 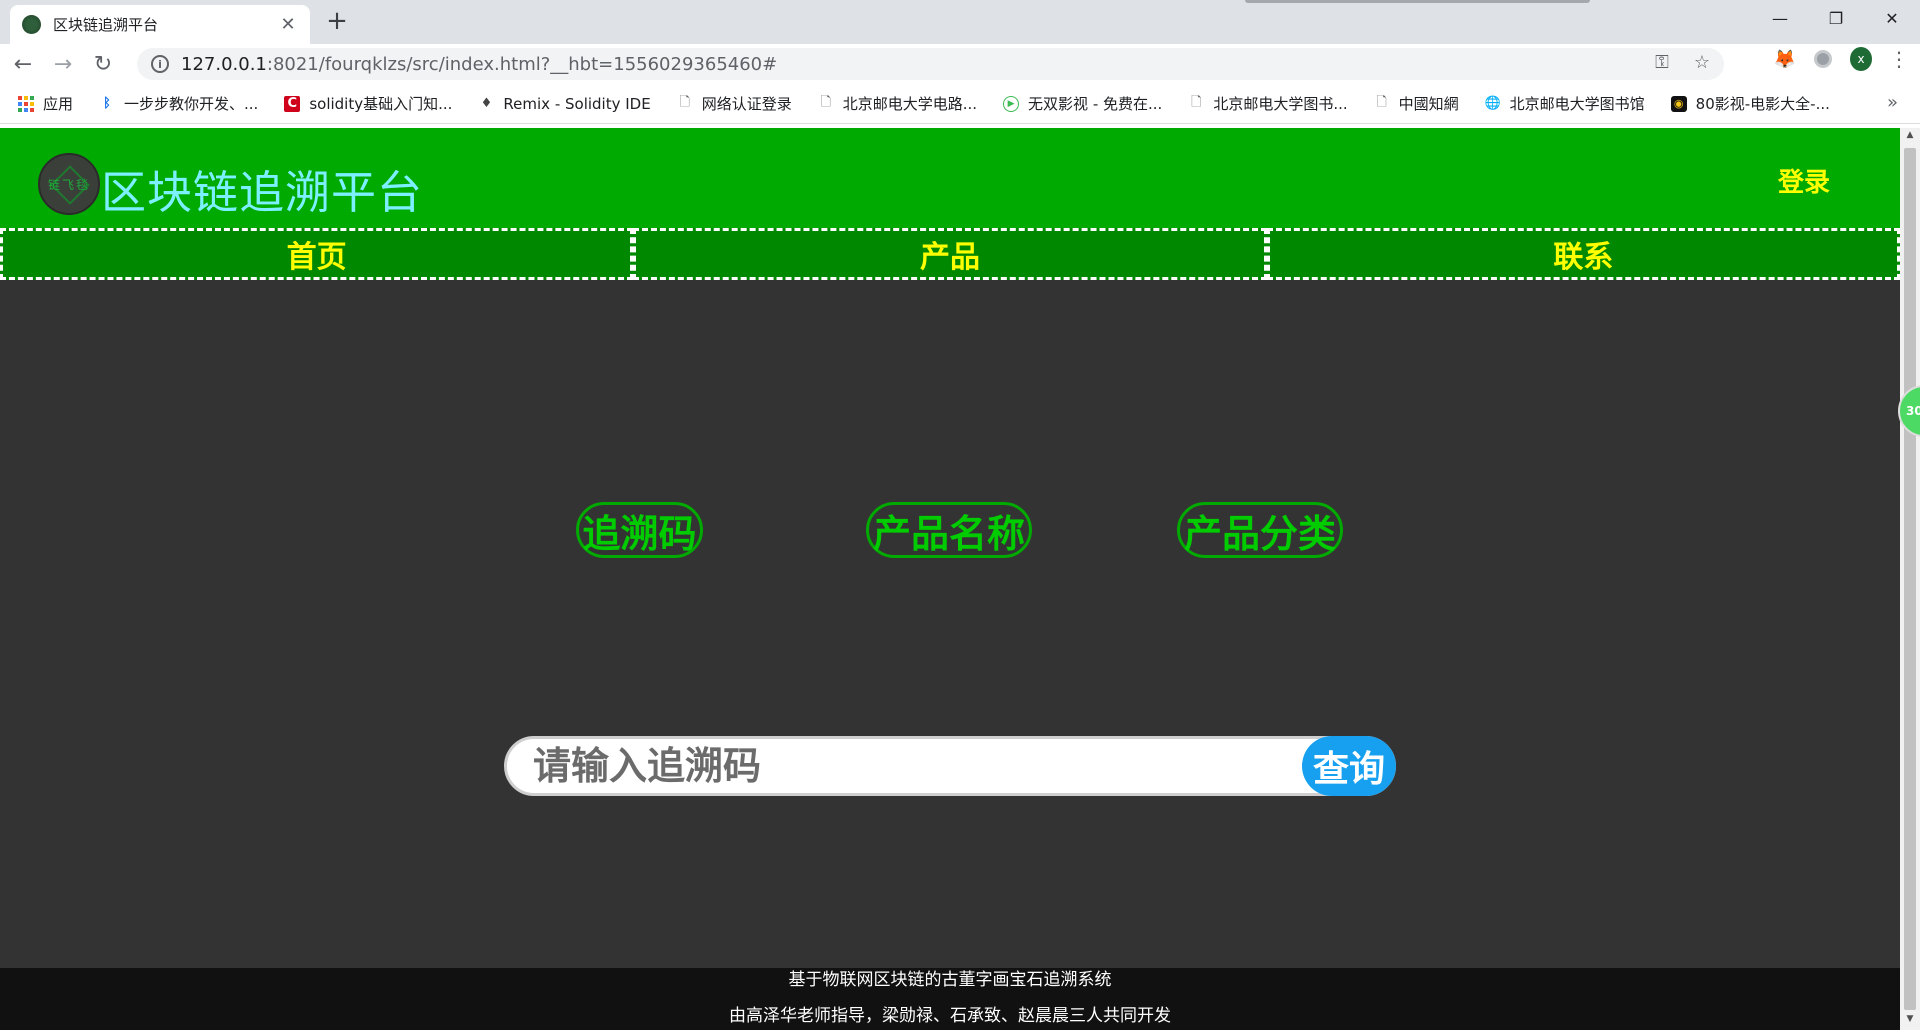 What do you see at coordinates (26, 103) in the screenshot?
I see `apps-grid-icon` at bounding box center [26, 103].